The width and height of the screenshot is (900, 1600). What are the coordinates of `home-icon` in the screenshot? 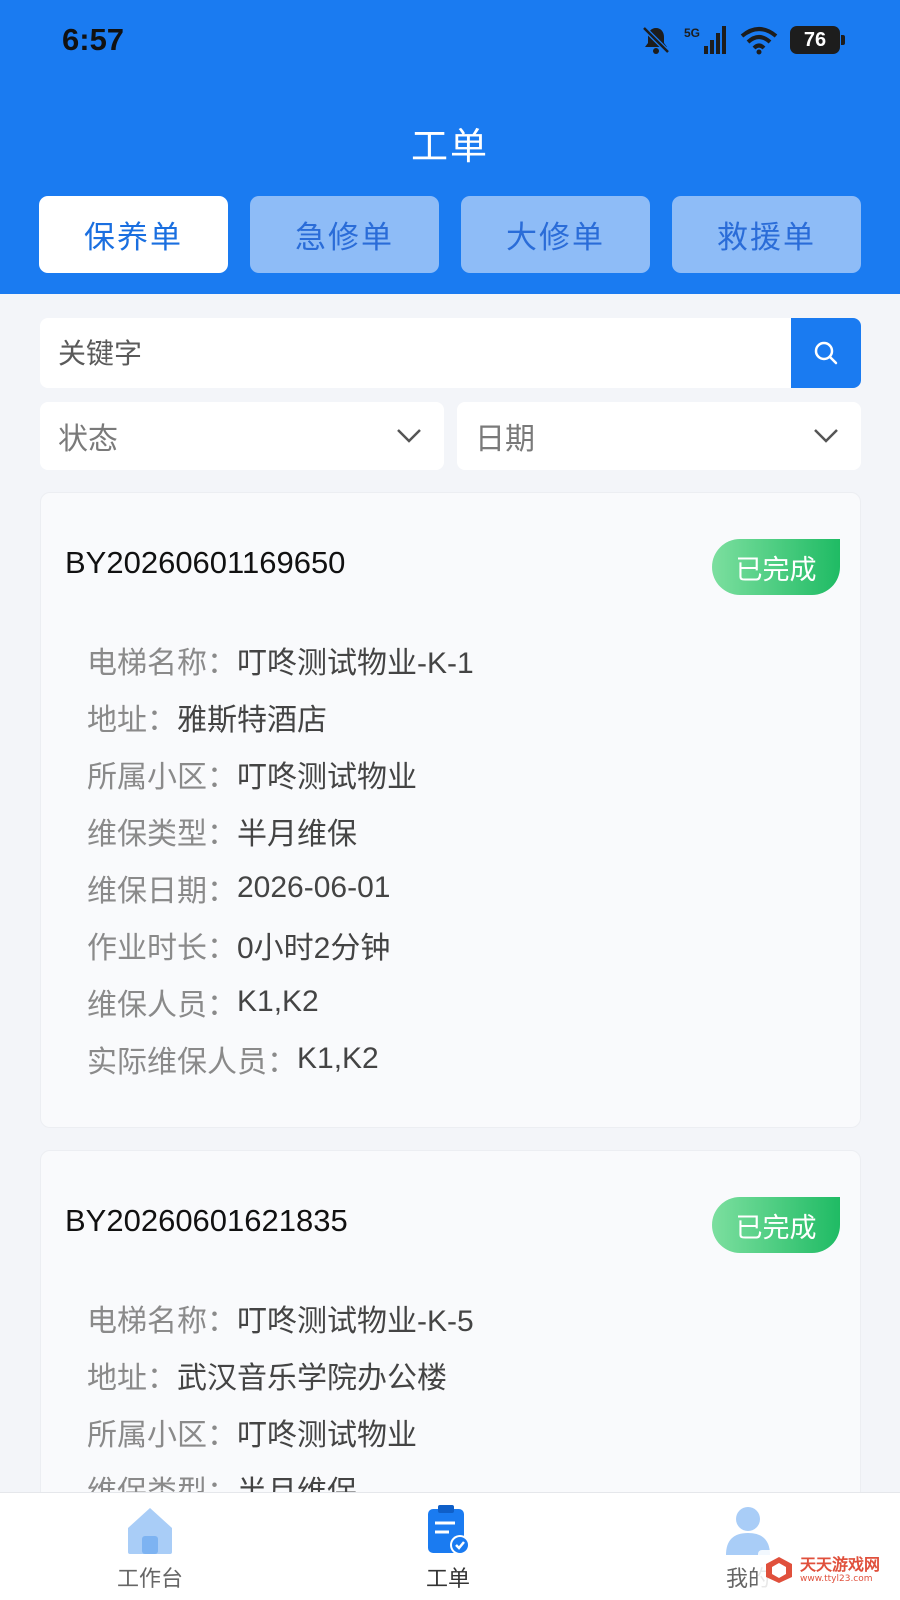 It's located at (150, 1530).